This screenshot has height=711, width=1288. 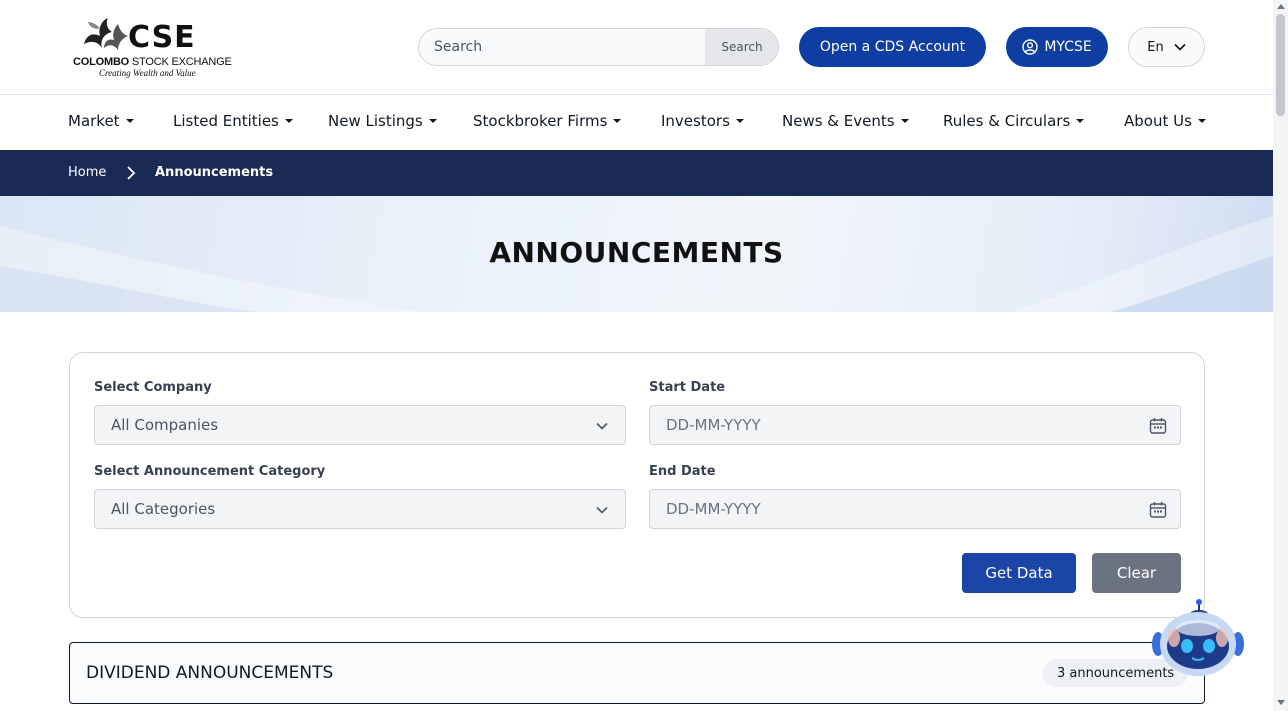 What do you see at coordinates (152, 62) in the screenshot?
I see `logo-name: COLOMBO STOCK EXCHANGE` at bounding box center [152, 62].